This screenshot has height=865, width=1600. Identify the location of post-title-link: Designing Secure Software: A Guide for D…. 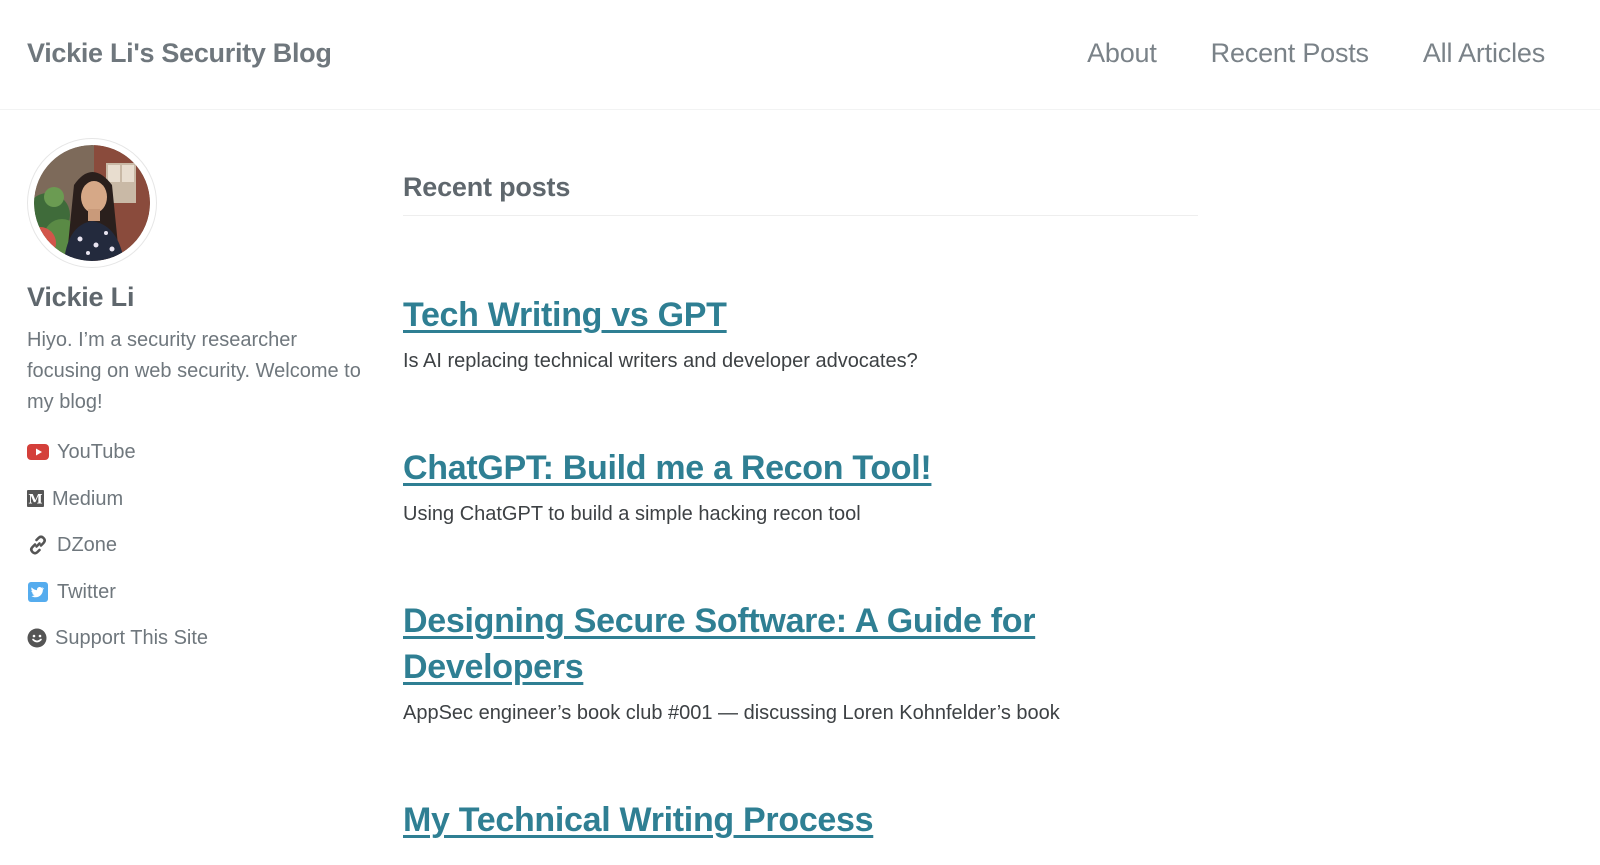
(719, 644).